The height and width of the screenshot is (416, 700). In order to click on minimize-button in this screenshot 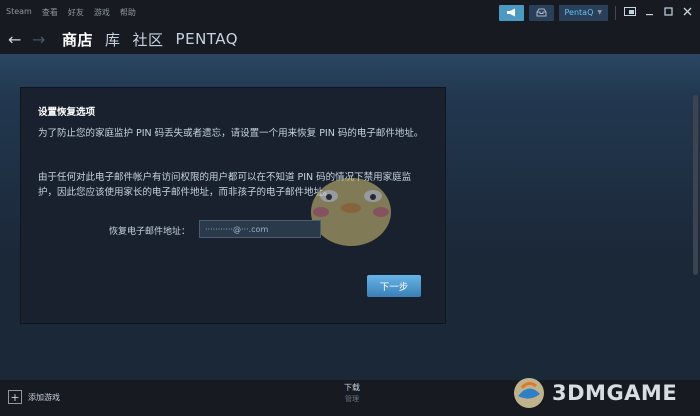, I will do `click(649, 13)`.